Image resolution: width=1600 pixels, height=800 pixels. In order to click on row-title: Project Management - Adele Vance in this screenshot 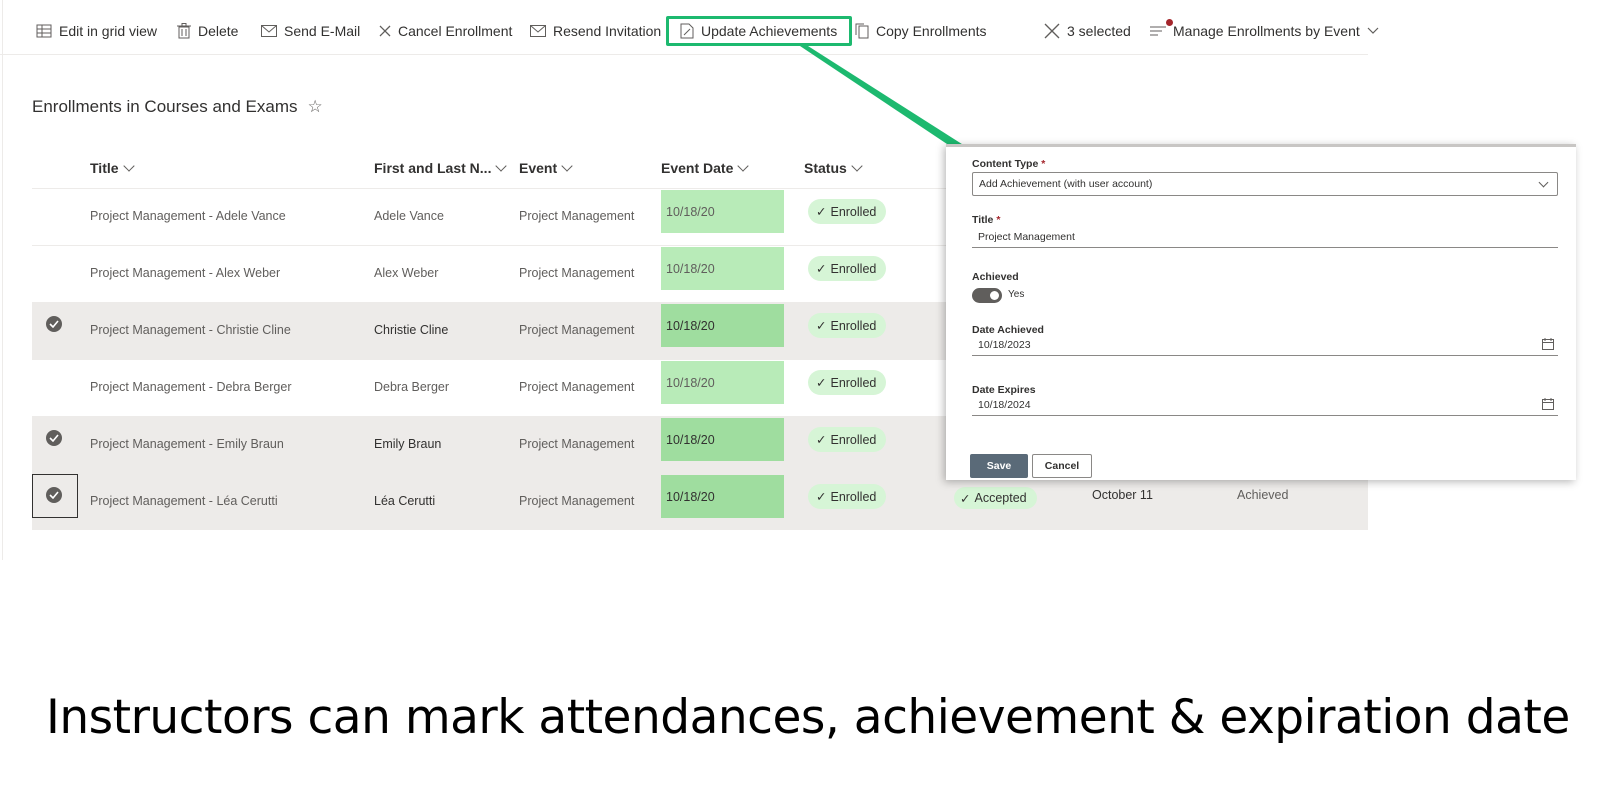, I will do `click(188, 216)`.